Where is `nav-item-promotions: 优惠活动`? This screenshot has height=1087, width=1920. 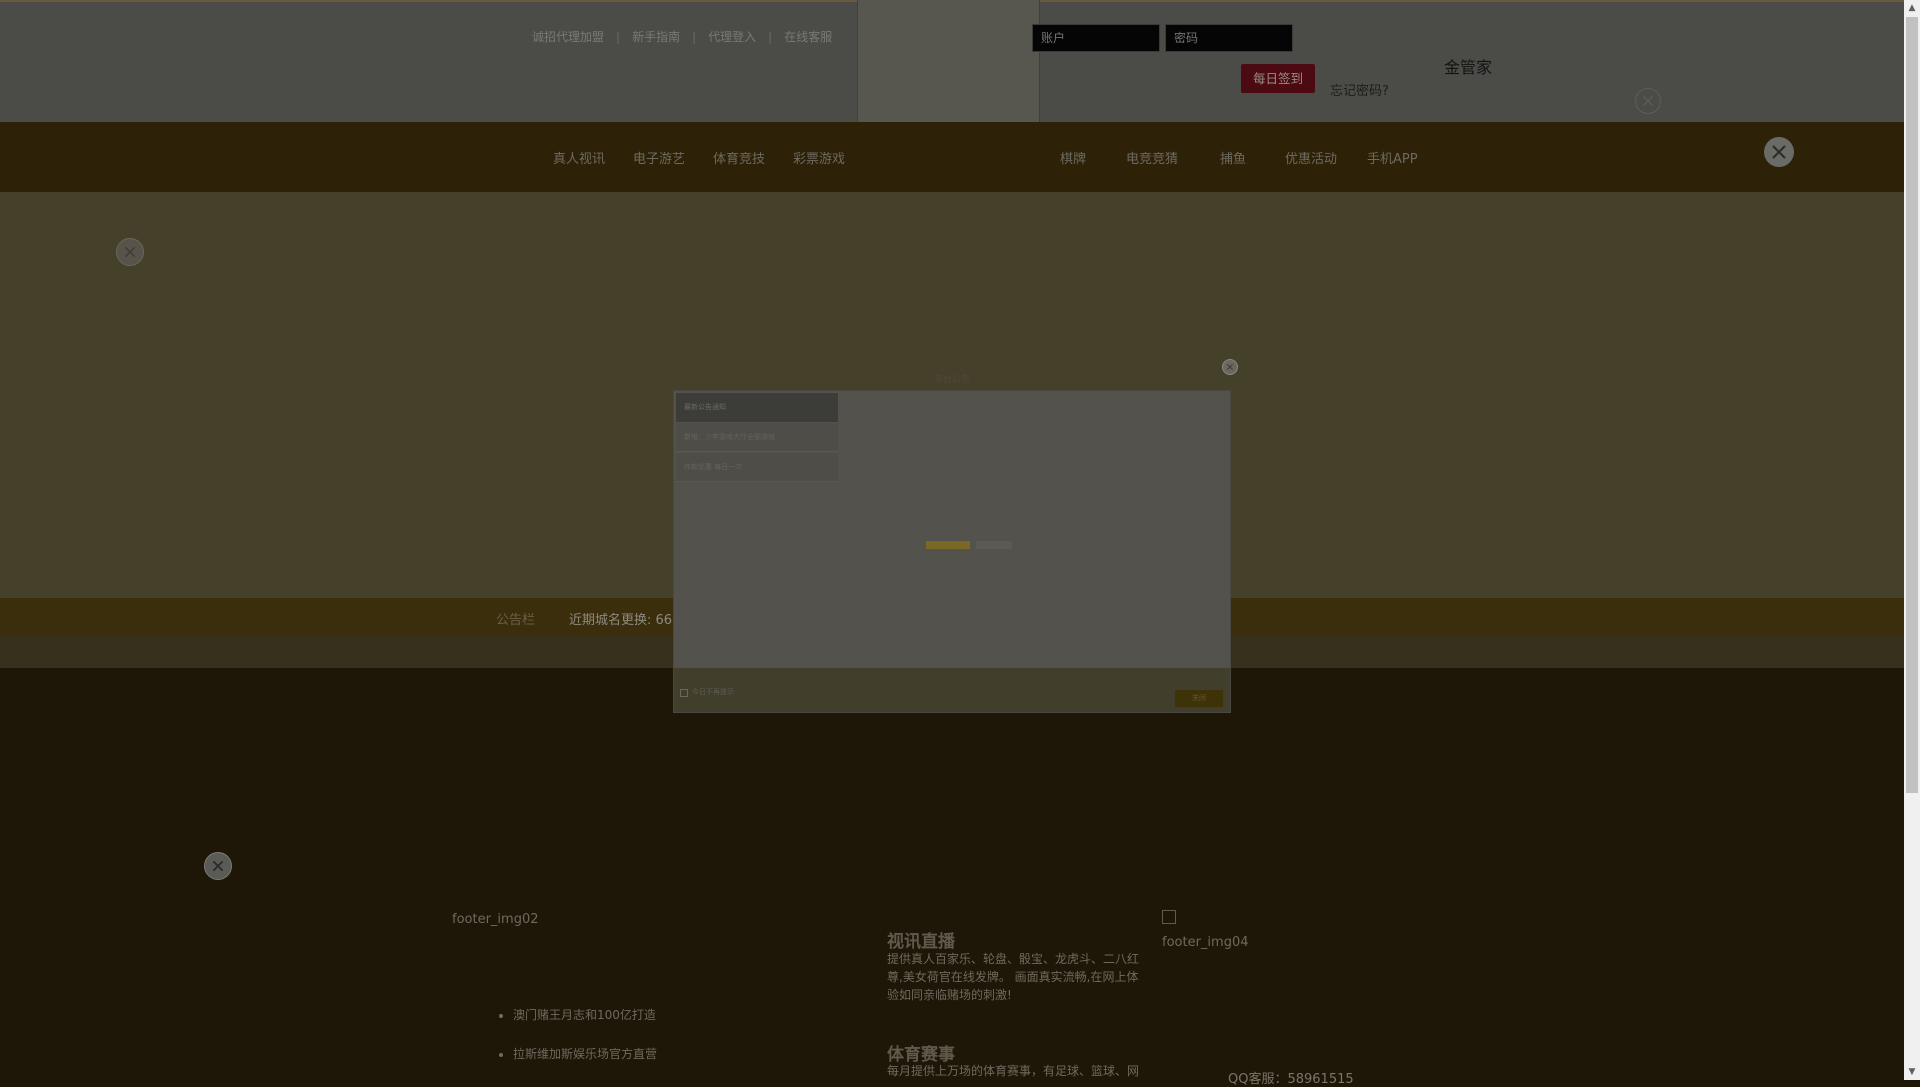
nav-item-promotions: 优惠活动 is located at coordinates (1311, 157).